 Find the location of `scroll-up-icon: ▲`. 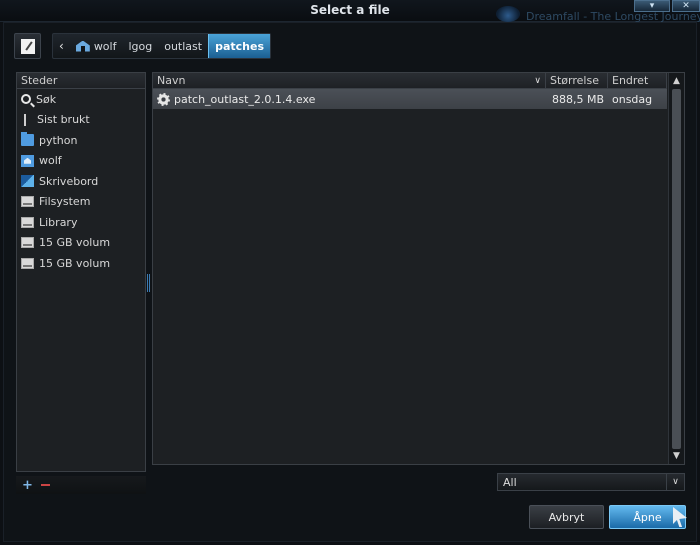

scroll-up-icon: ▲ is located at coordinates (676, 81).